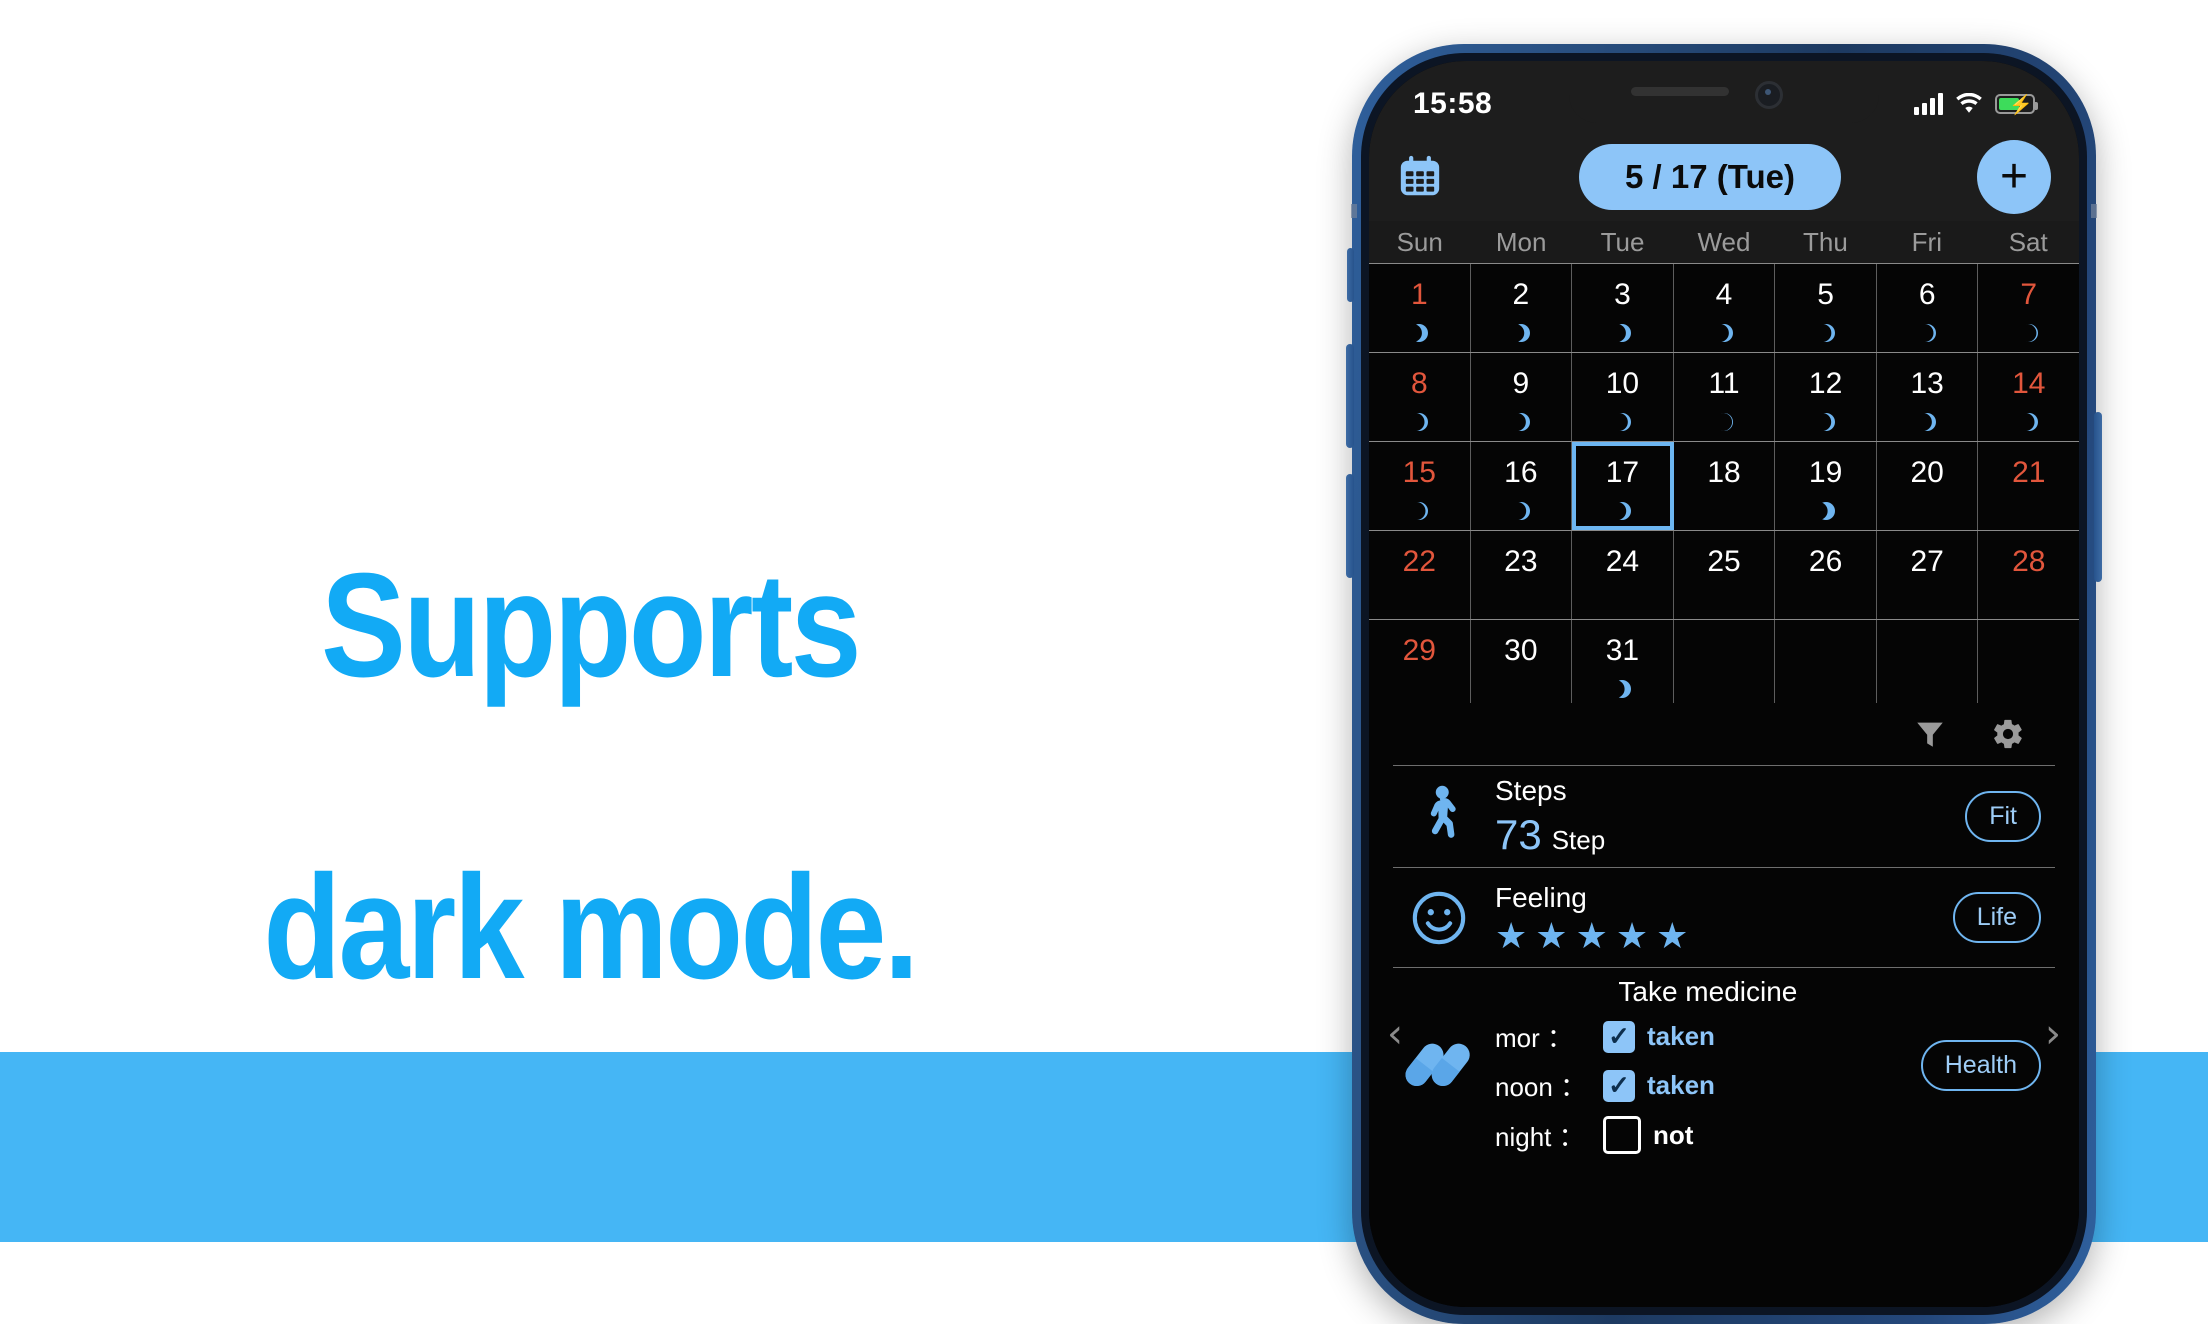 The height and width of the screenshot is (1324, 2208). I want to click on calendar-day-number: 12, so click(1825, 383).